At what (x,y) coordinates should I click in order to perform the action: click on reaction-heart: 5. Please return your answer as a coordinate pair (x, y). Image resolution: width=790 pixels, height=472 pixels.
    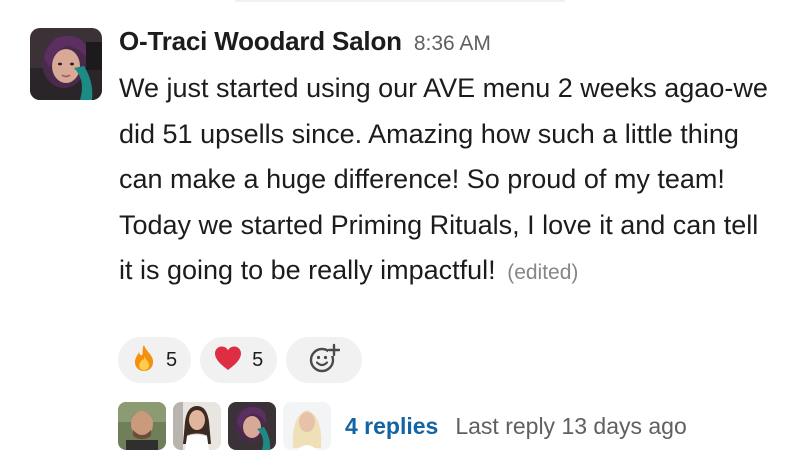
    Looking at the image, I should click on (239, 360).